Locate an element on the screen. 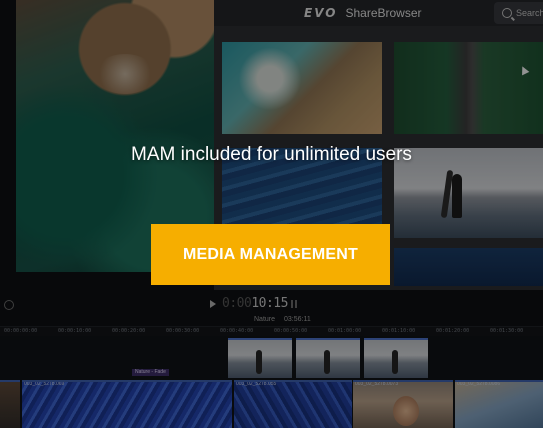  clock-icon is located at coordinates (9, 305).